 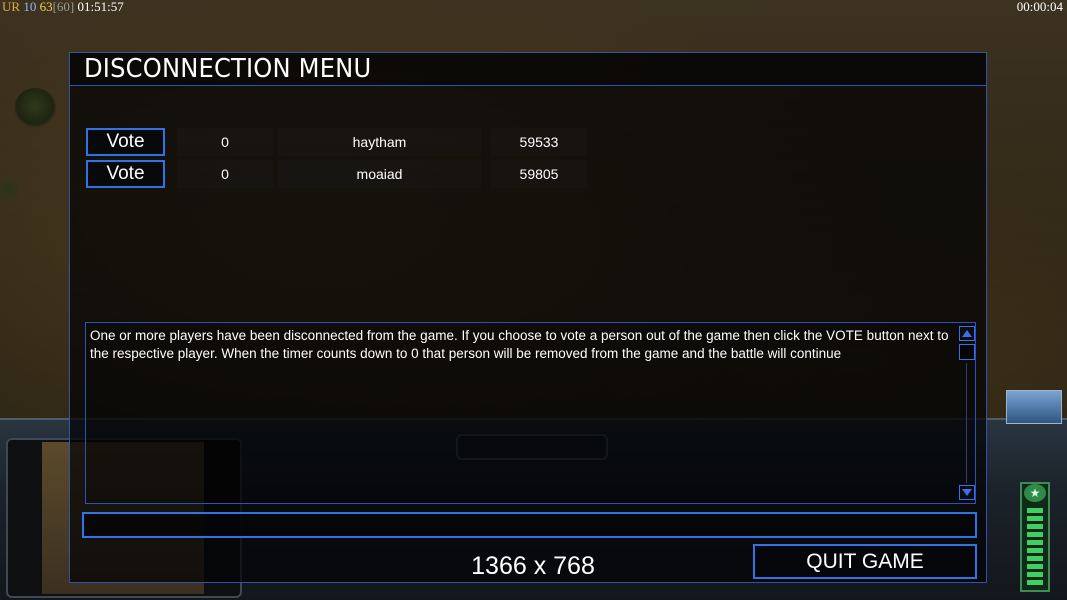 What do you see at coordinates (967, 492) in the screenshot?
I see `scroll-down-arrow-icon` at bounding box center [967, 492].